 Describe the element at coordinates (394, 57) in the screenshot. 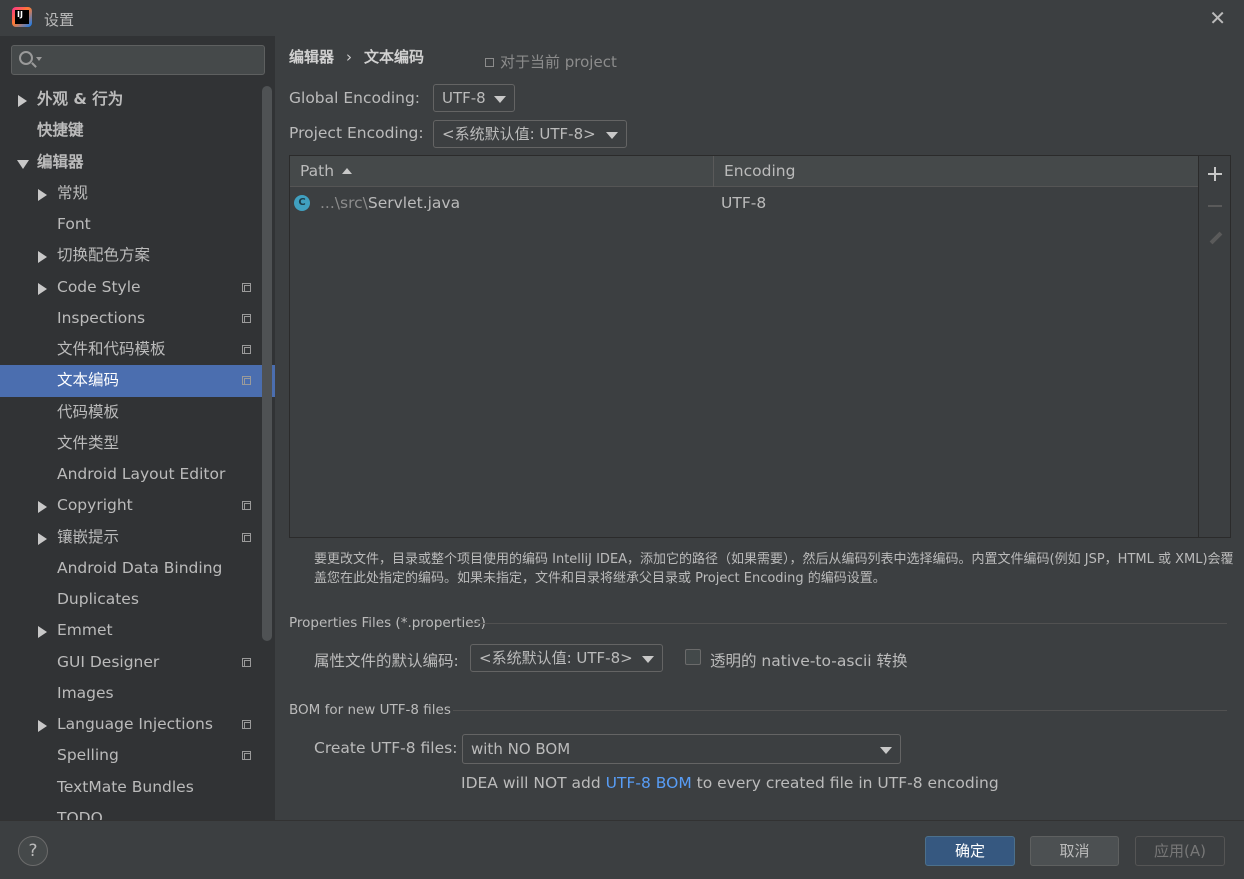

I see `breadcrumb-current: 文本编码` at that location.